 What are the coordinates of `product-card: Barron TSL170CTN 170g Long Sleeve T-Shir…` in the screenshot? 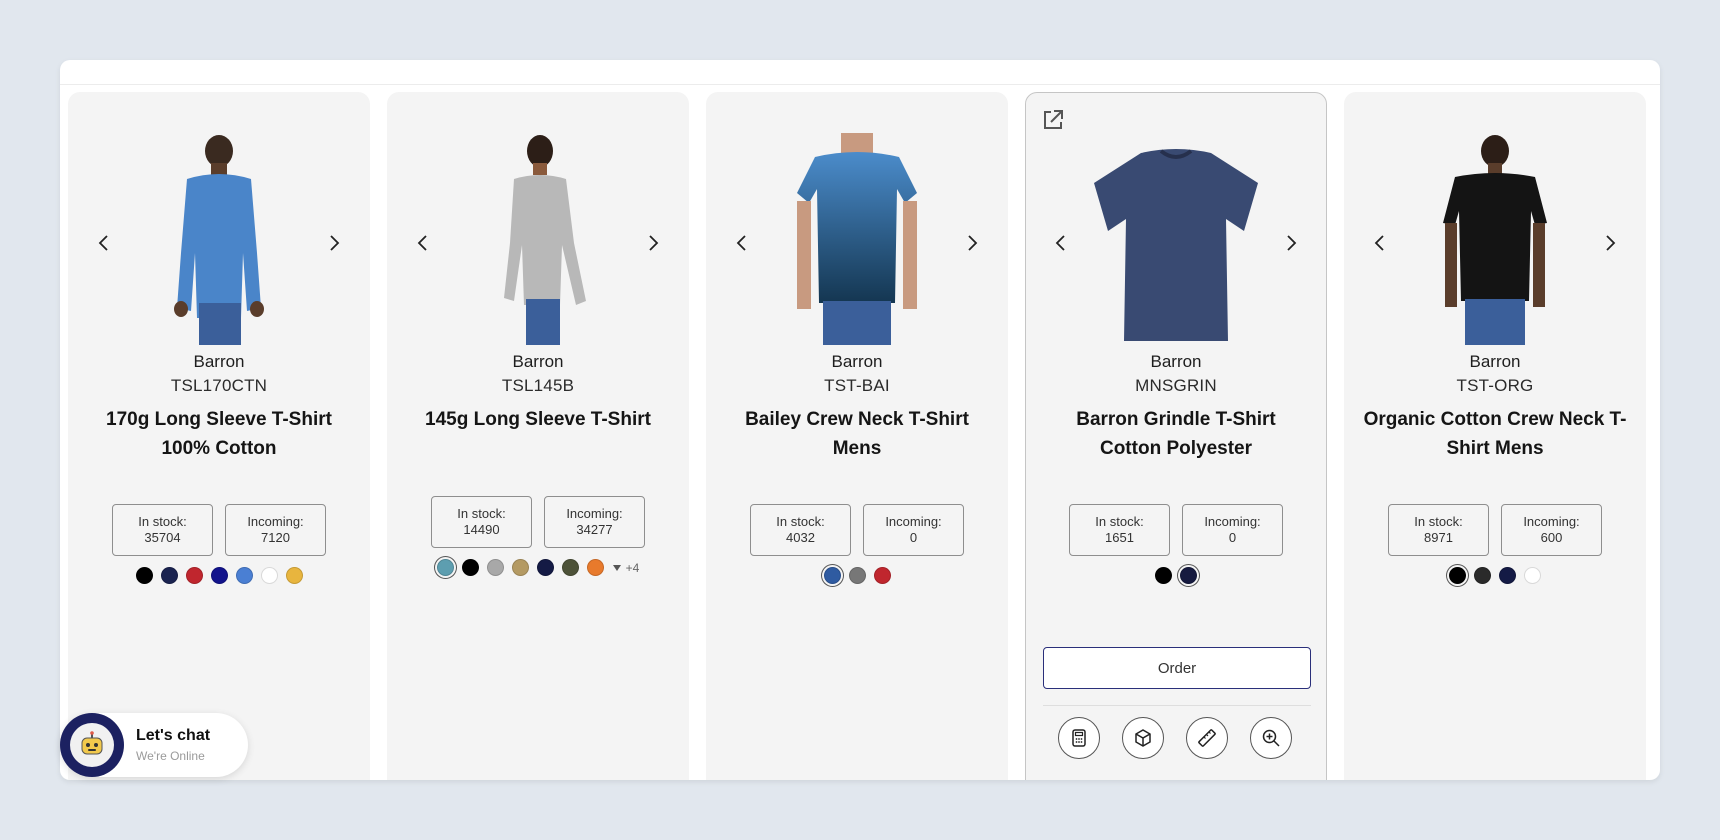 It's located at (219, 436).